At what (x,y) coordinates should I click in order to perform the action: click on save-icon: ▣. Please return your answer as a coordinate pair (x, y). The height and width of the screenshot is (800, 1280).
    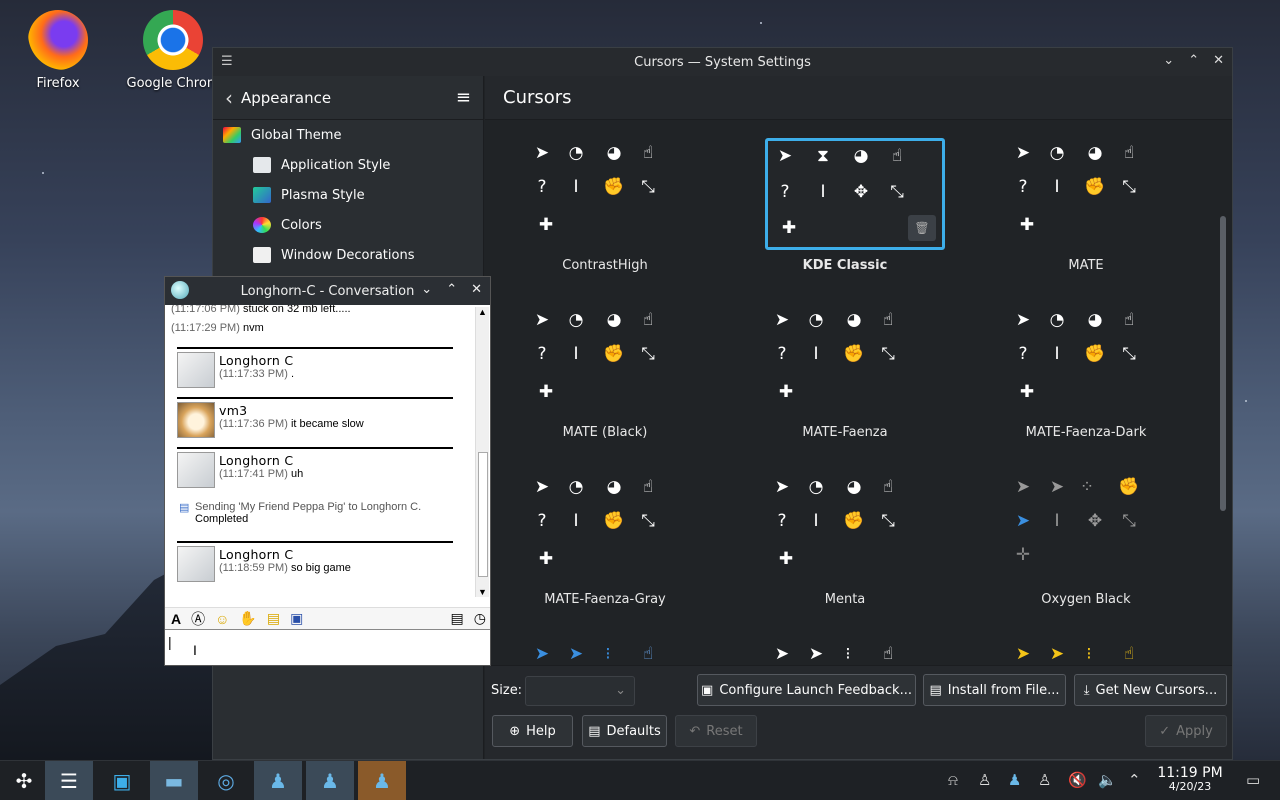
    Looking at the image, I should click on (296, 618).